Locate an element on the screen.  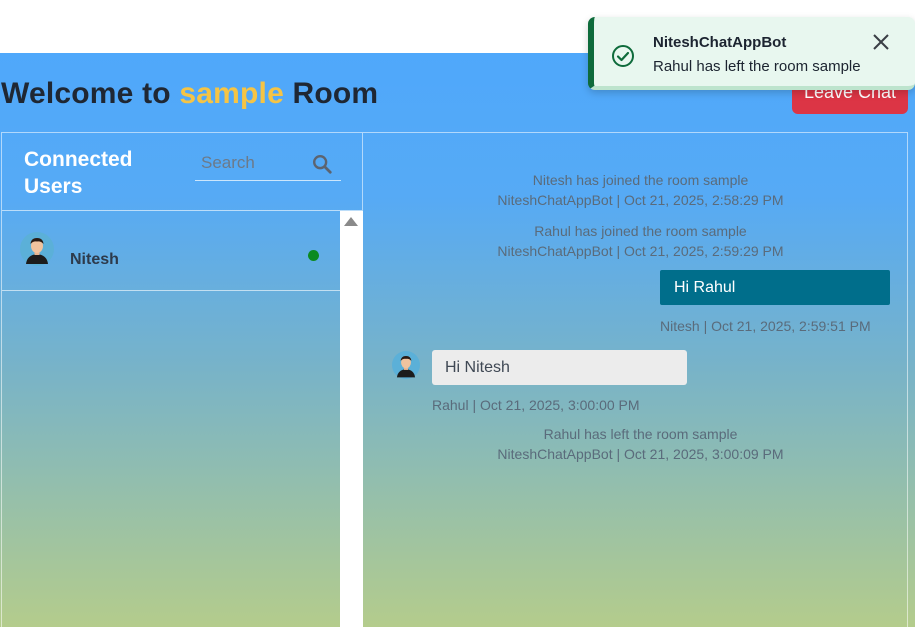
title-prefix: Welcome to is located at coordinates (90, 93).